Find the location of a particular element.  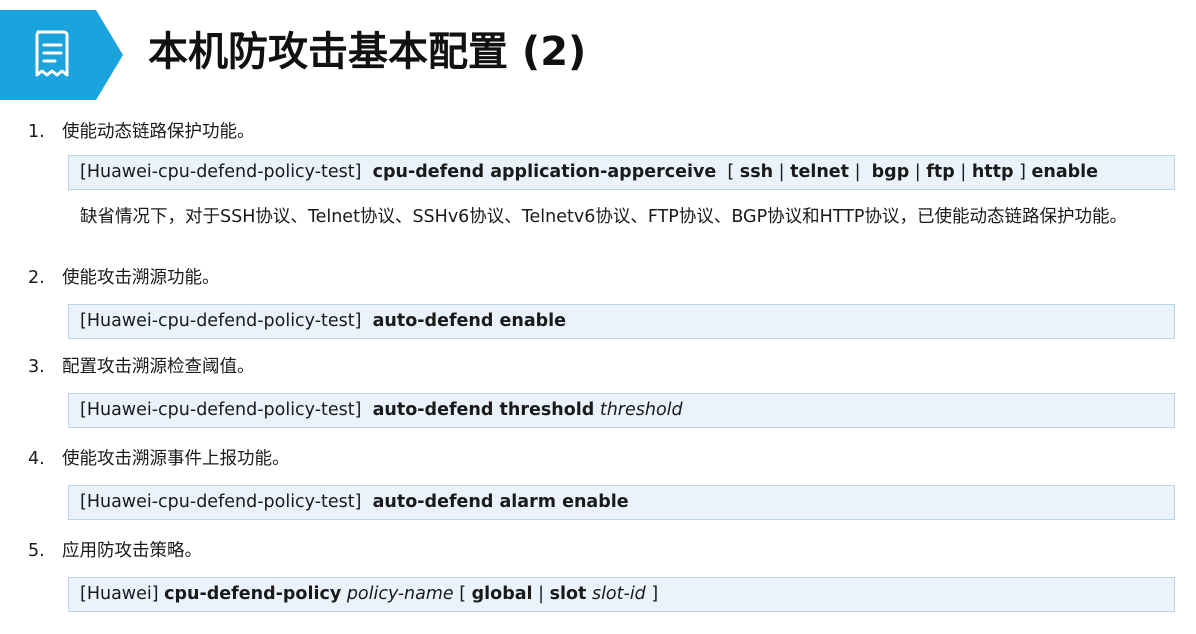

step-text: 使能攻击溯源事件上报功能。 is located at coordinates (176, 459).